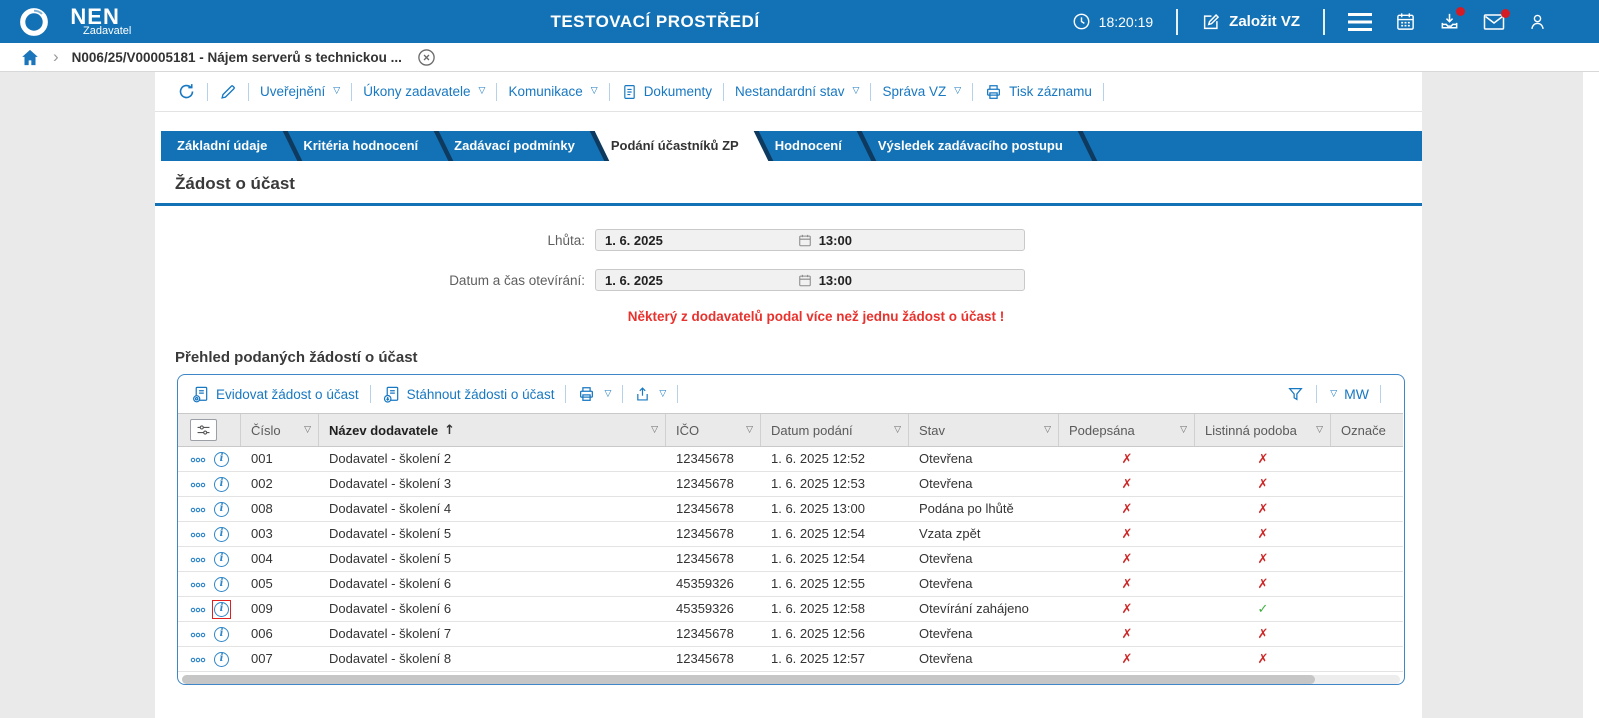 The image size is (1599, 718). I want to click on main-menu-button, so click(1360, 21).